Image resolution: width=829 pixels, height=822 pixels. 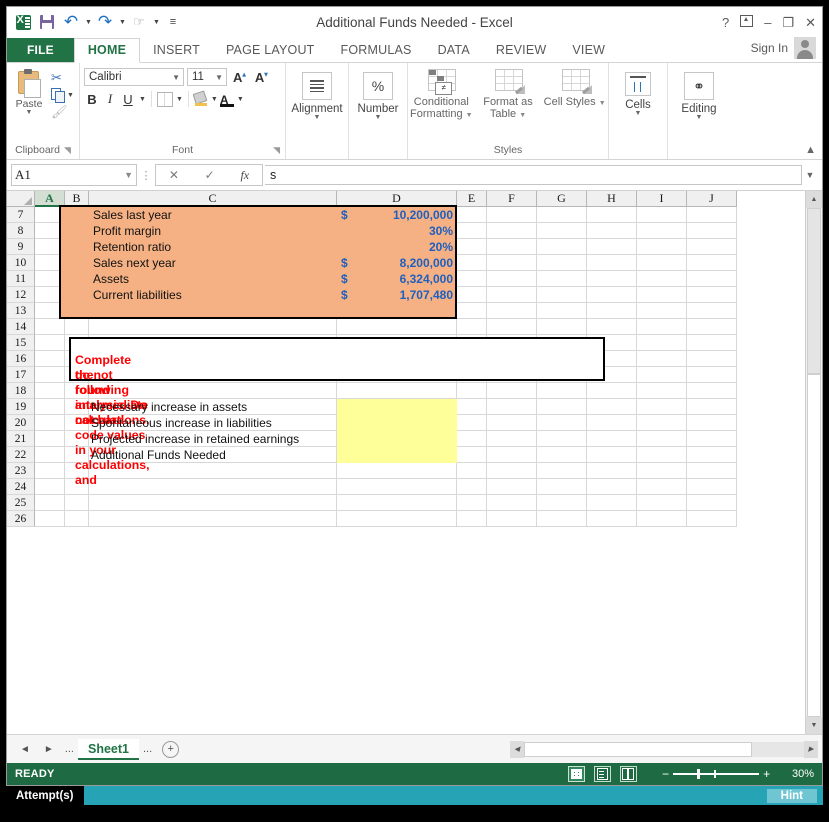 I want to click on copy-dropdown-icon: ▼, so click(x=70, y=95).